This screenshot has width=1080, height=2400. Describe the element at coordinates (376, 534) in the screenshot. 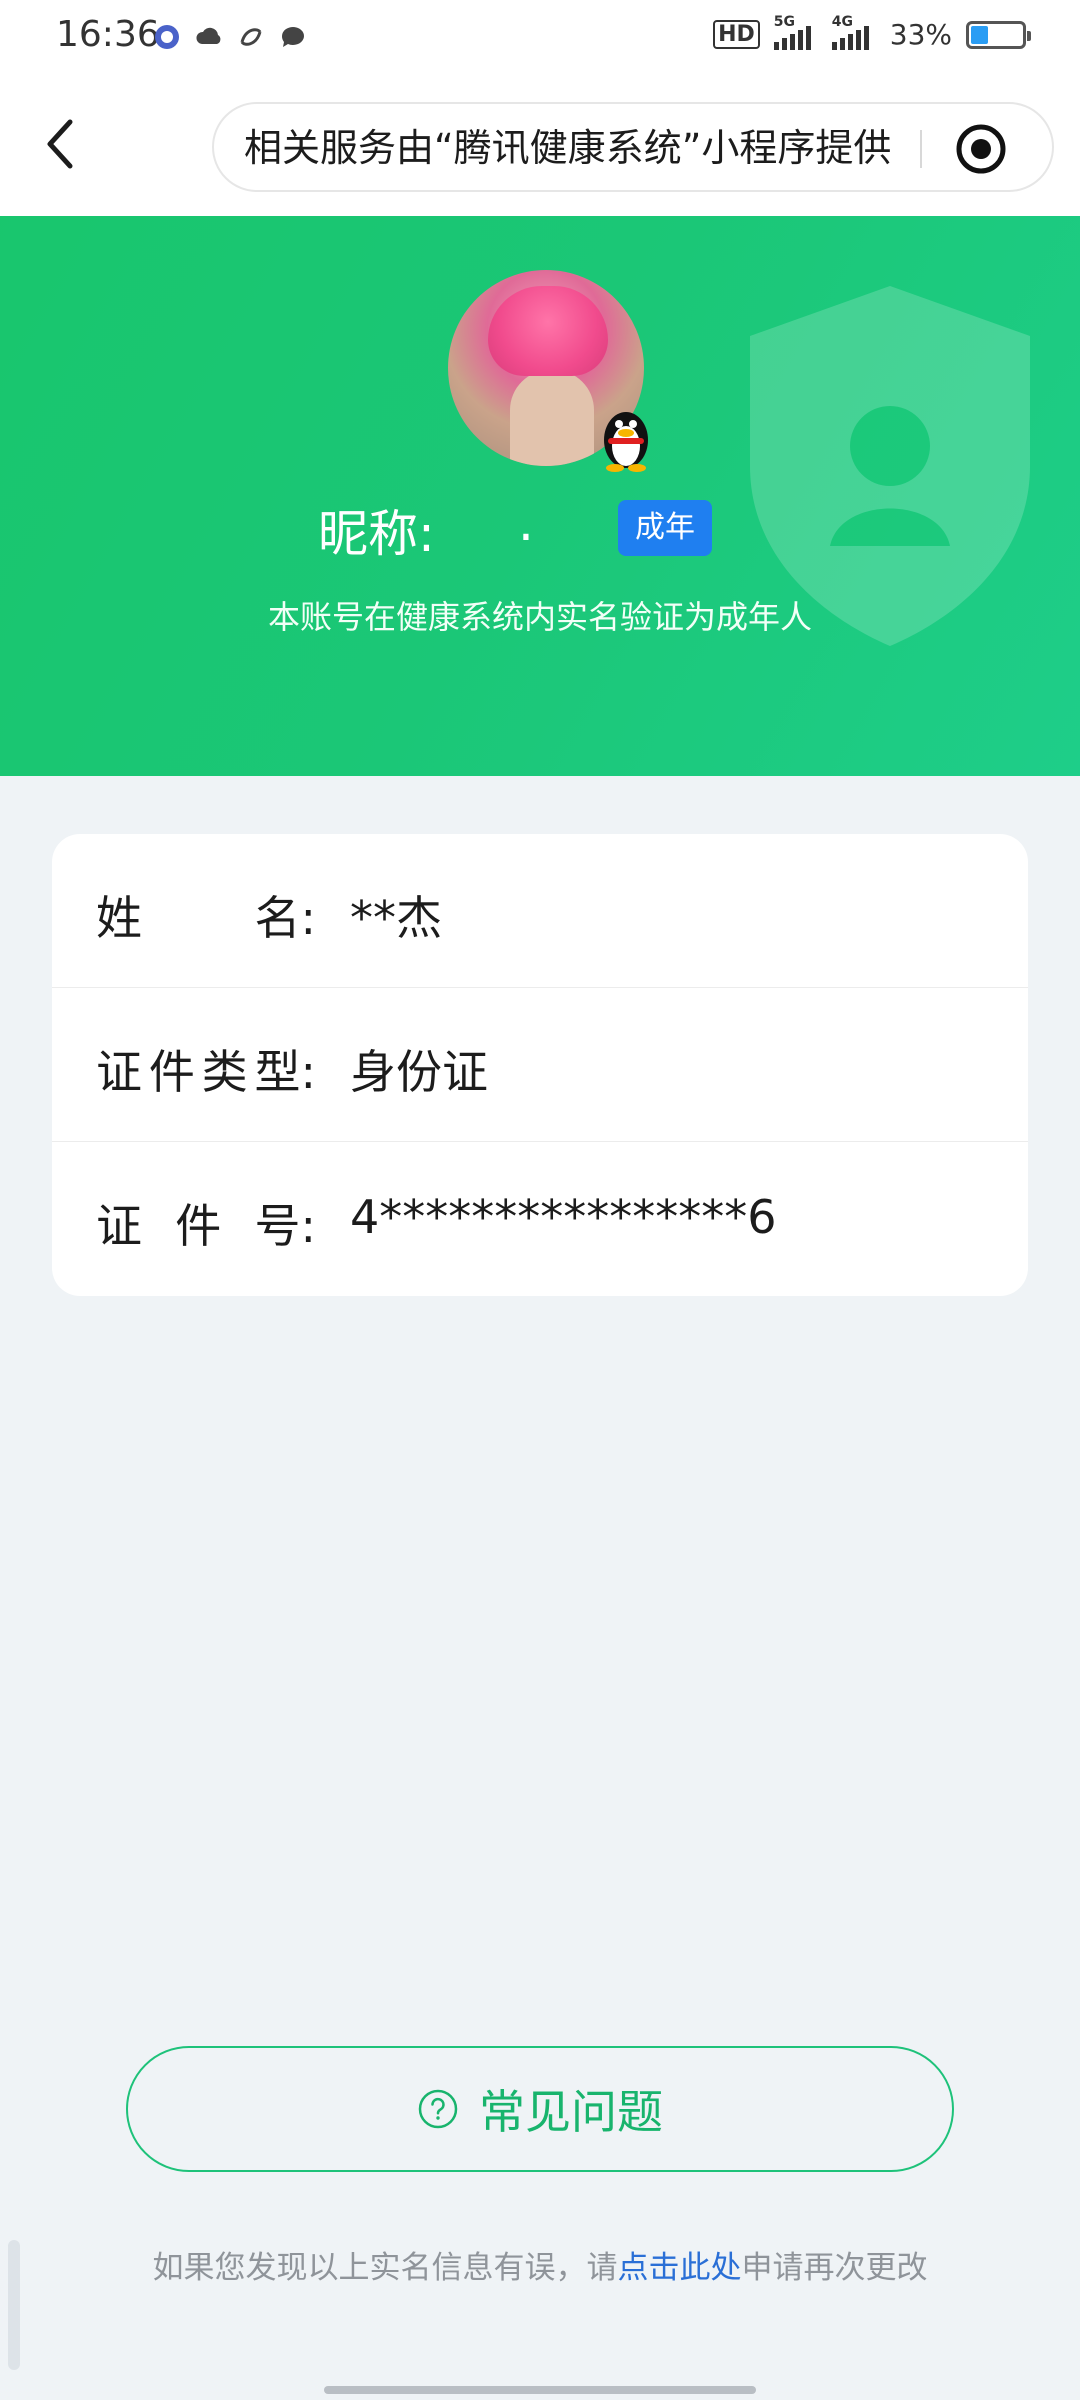

I see `nickname-label: 昵称:` at that location.